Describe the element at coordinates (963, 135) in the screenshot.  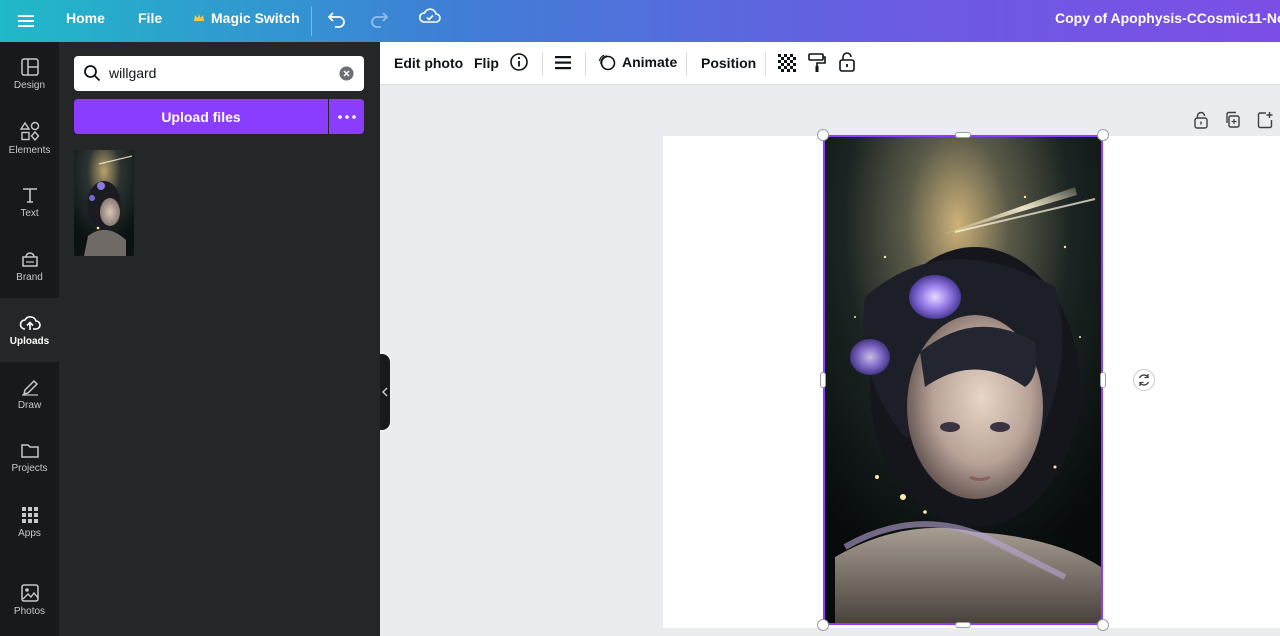
I see `resize-handle-top` at that location.